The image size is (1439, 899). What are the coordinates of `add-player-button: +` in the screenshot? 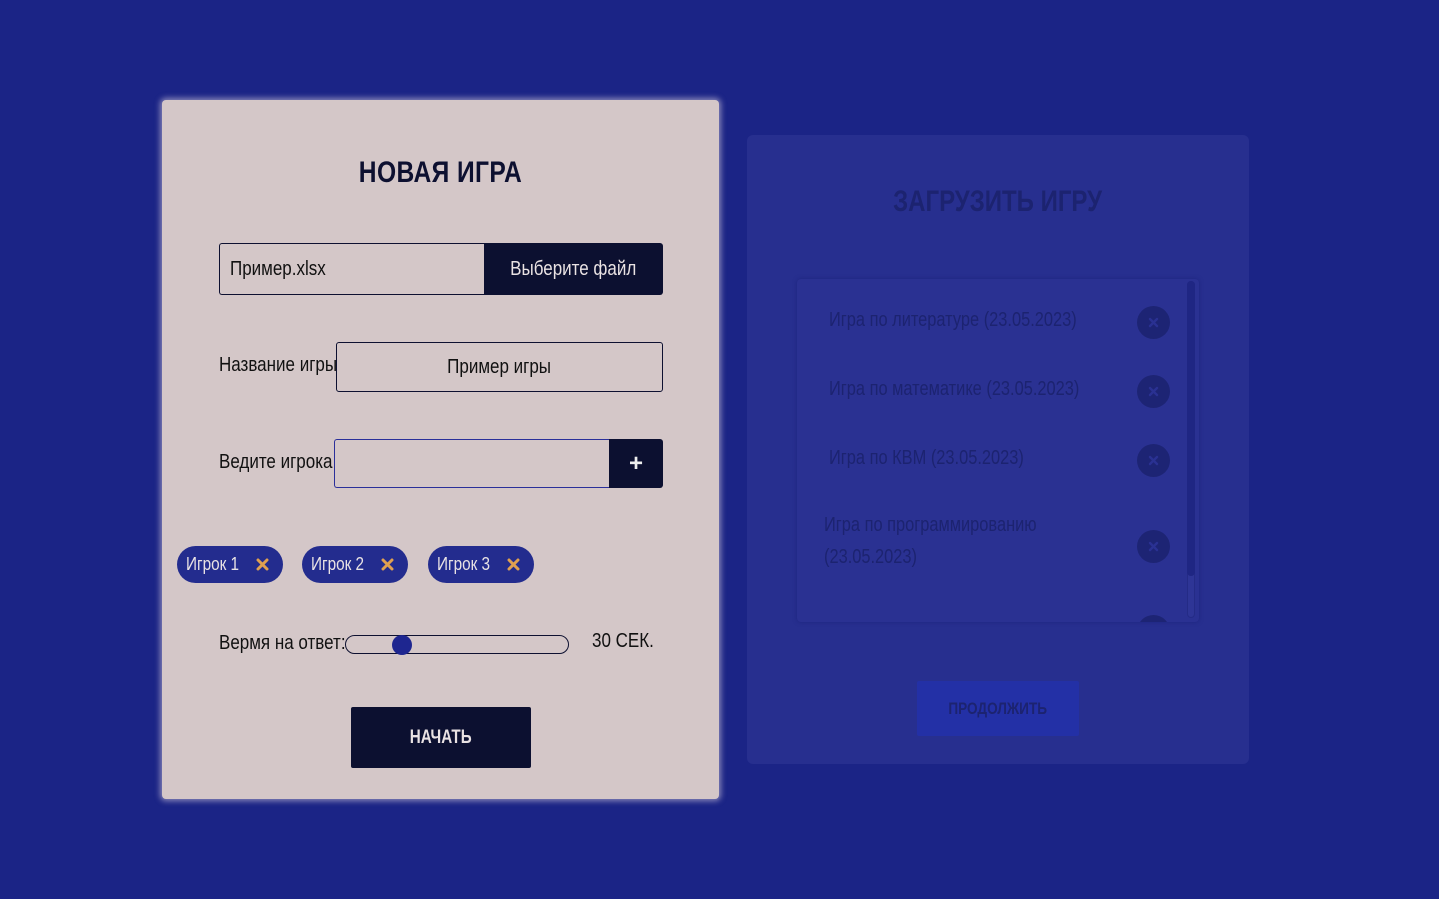 It's located at (636, 463).